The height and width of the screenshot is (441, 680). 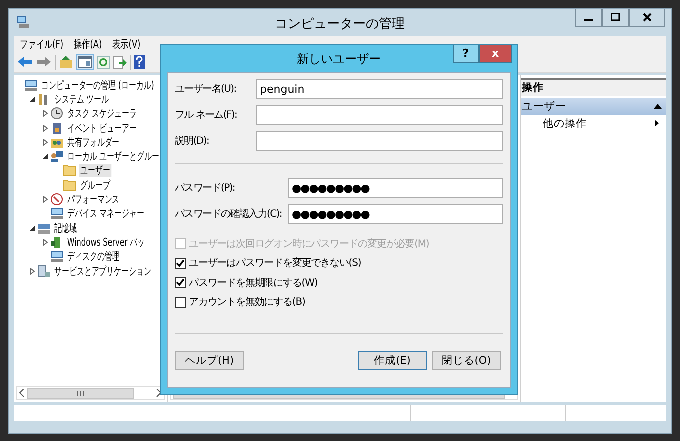 I want to click on tree-item: システム ツール, so click(x=81, y=99).